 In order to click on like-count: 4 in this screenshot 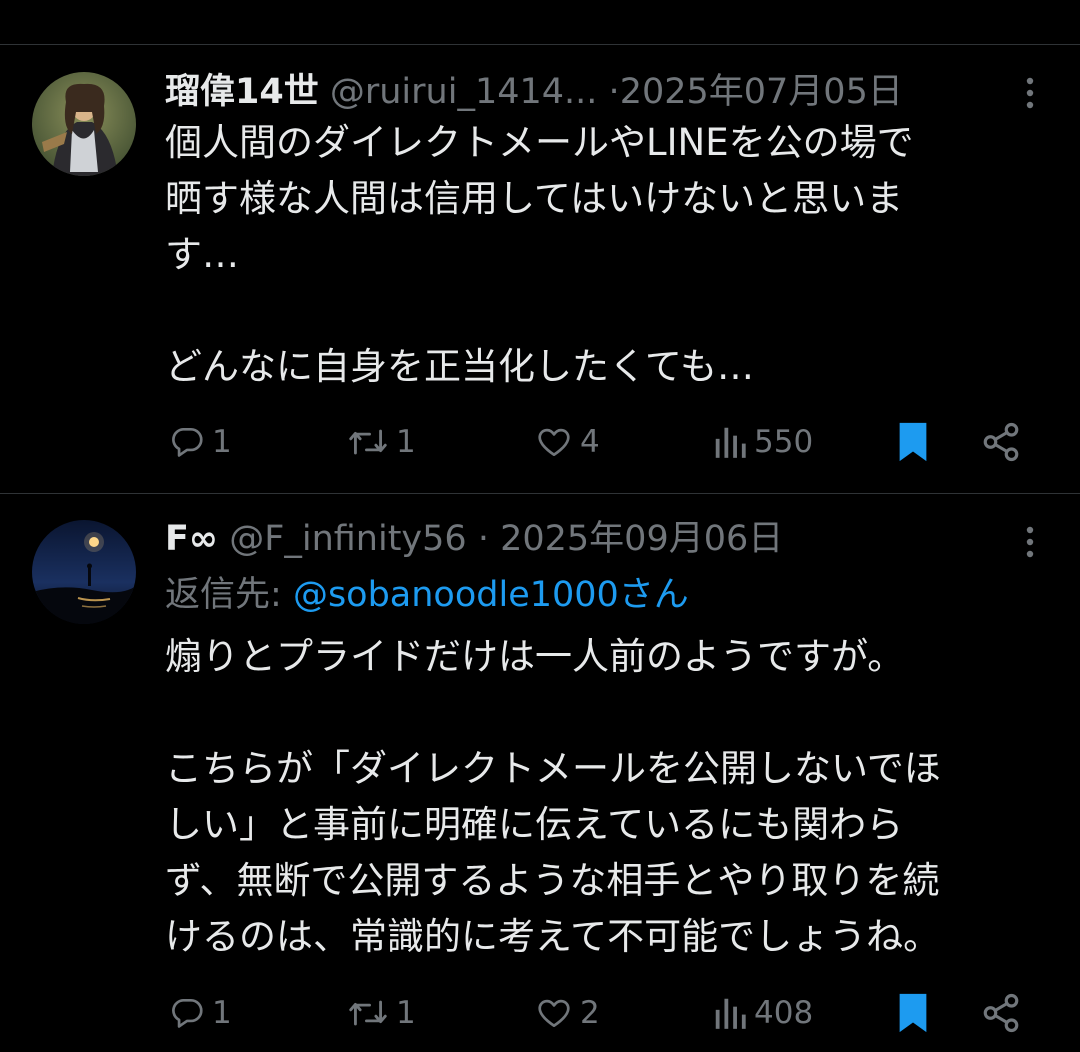, I will do `click(590, 442)`.